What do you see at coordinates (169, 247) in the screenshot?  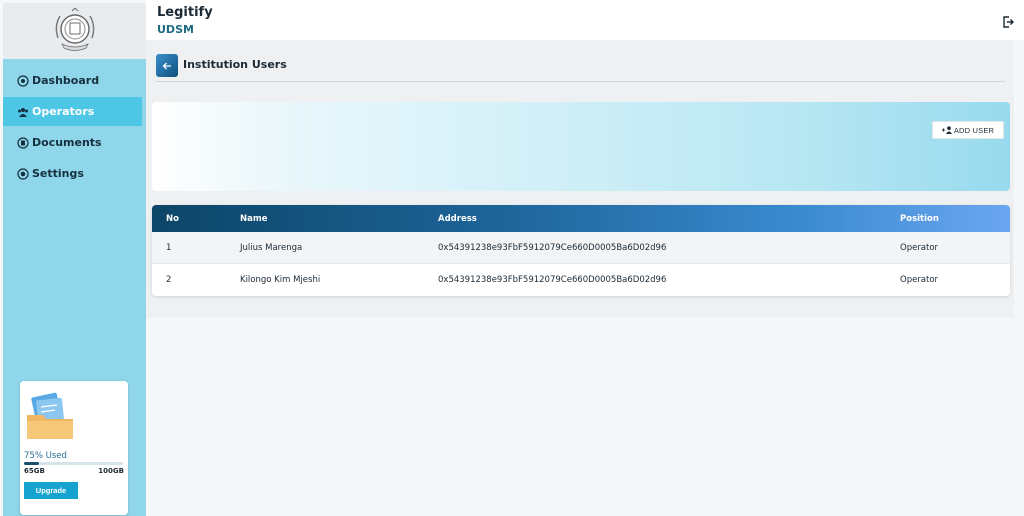 I see `cell-no: 1` at bounding box center [169, 247].